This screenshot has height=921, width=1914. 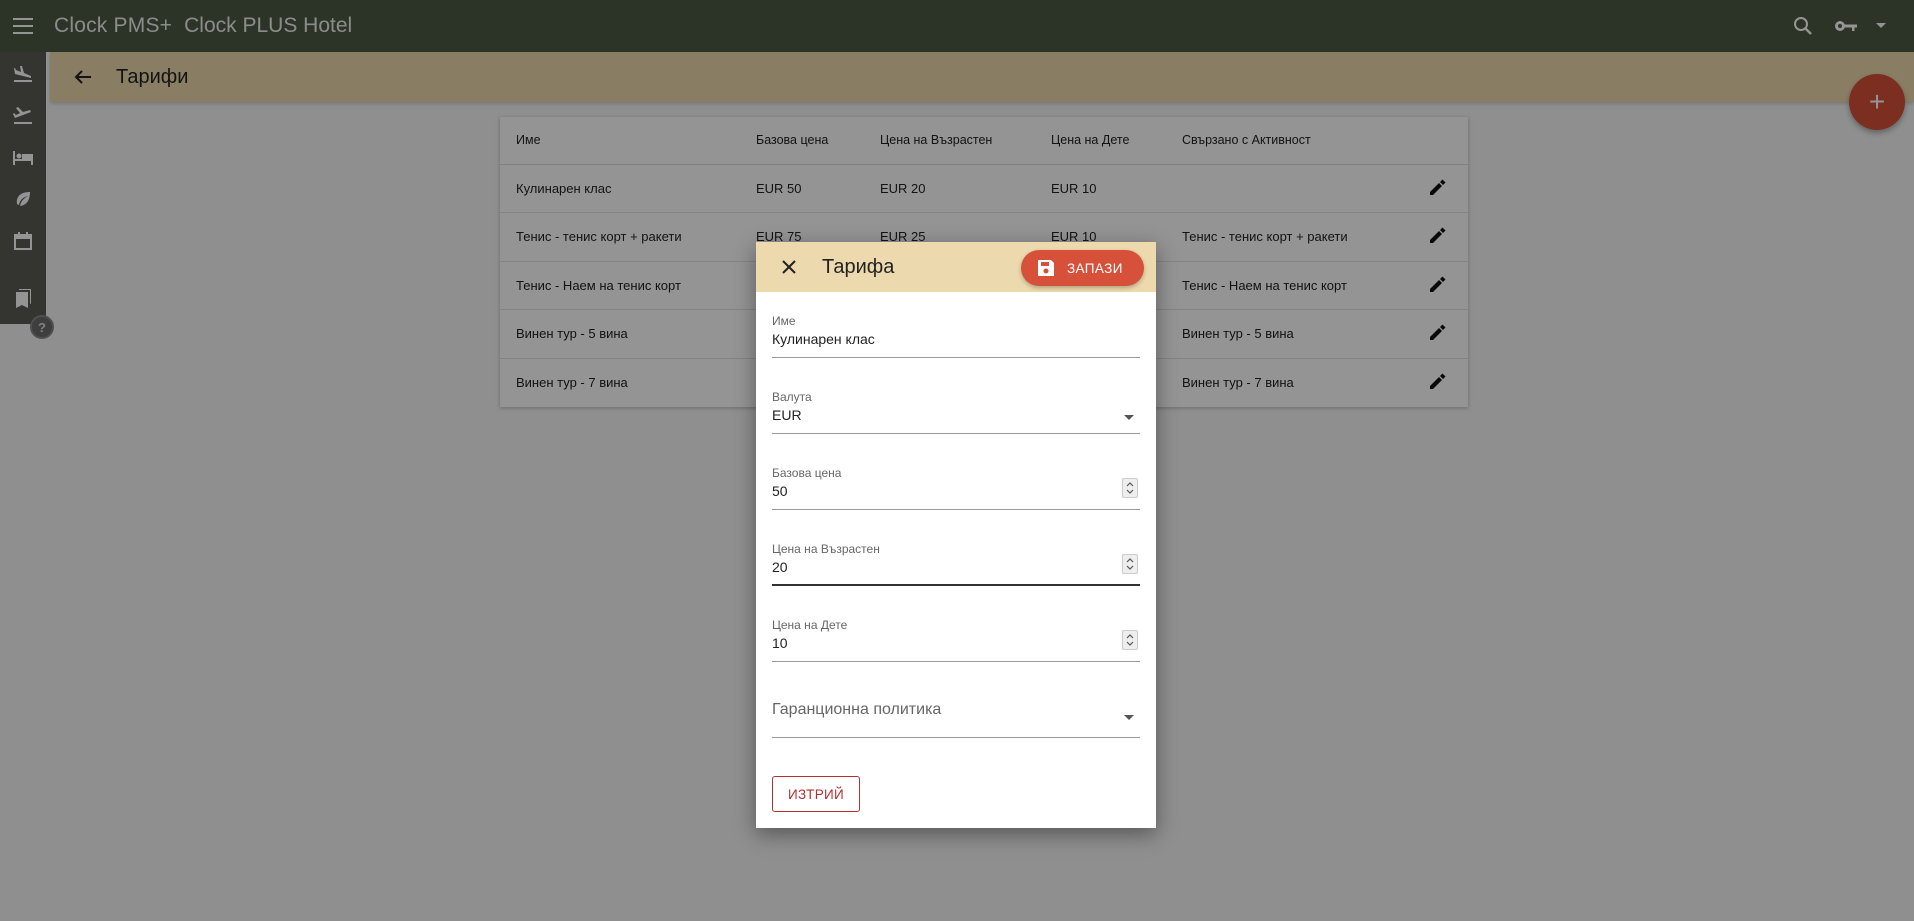 What do you see at coordinates (956, 267) in the screenshot?
I see `dialog-header: Тарифа ЗАПАЗИ` at bounding box center [956, 267].